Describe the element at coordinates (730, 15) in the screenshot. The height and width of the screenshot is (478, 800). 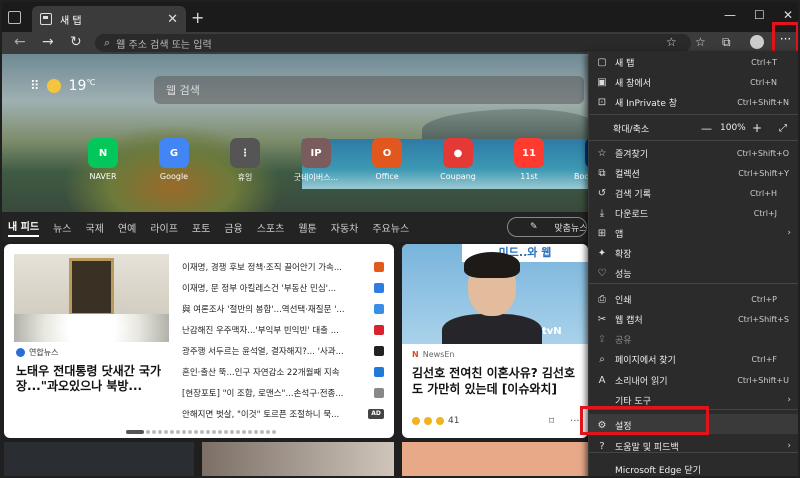
I see `minimize-button: —` at that location.